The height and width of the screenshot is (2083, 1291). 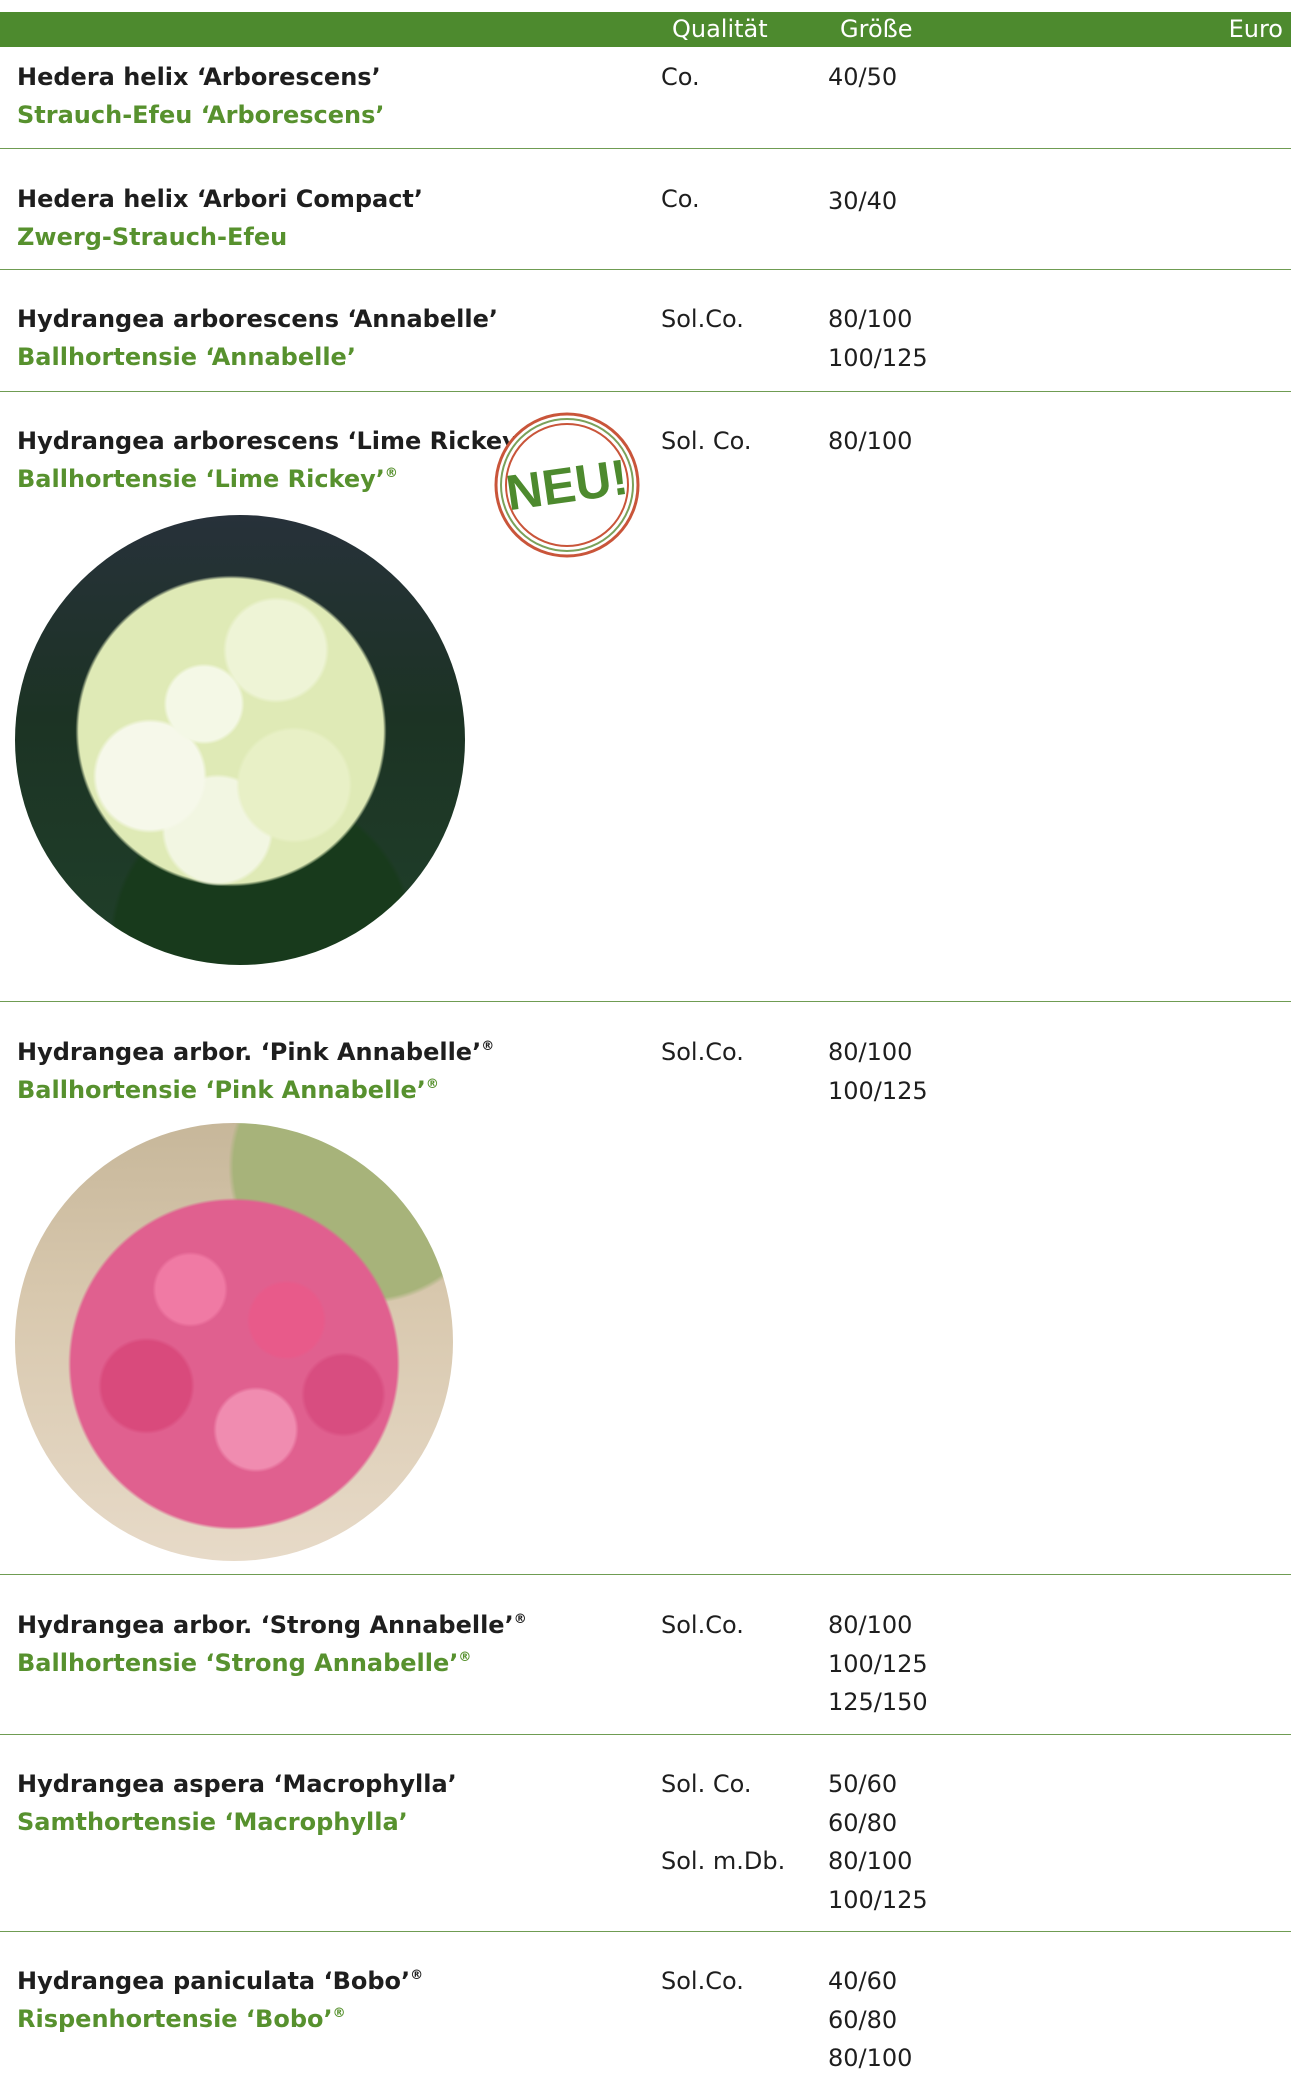 I want to click on botanical-name: Hydrangea arborescens ‘Annabelle’, so click(x=257, y=319).